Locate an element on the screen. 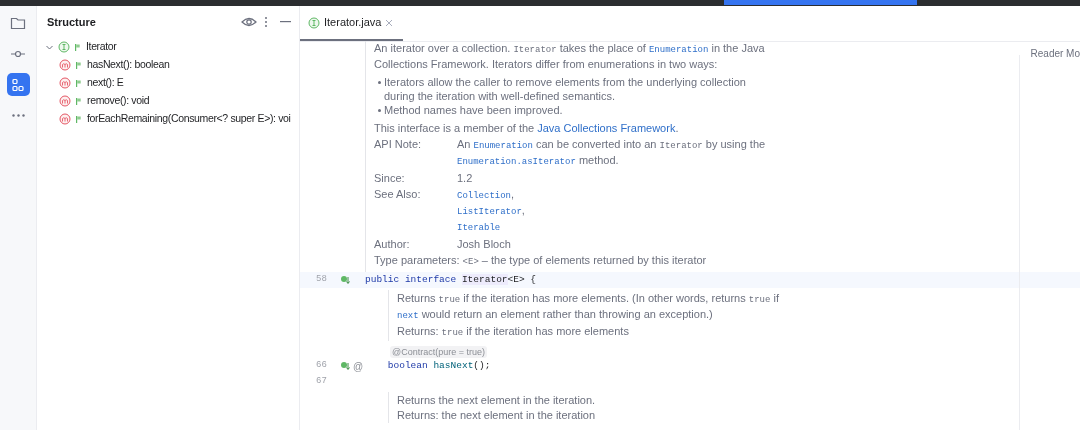 Image resolution: width=1080 pixels, height=430 pixels. tag-value: An Enumeration can be converted into an Iterator by using the Enumeration.asIterator method. is located at coordinates (611, 153).